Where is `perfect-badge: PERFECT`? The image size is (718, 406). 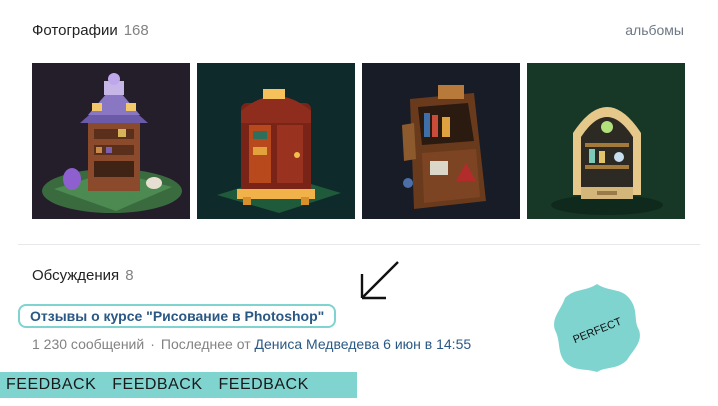 perfect-badge: PERFECT is located at coordinates (597, 328).